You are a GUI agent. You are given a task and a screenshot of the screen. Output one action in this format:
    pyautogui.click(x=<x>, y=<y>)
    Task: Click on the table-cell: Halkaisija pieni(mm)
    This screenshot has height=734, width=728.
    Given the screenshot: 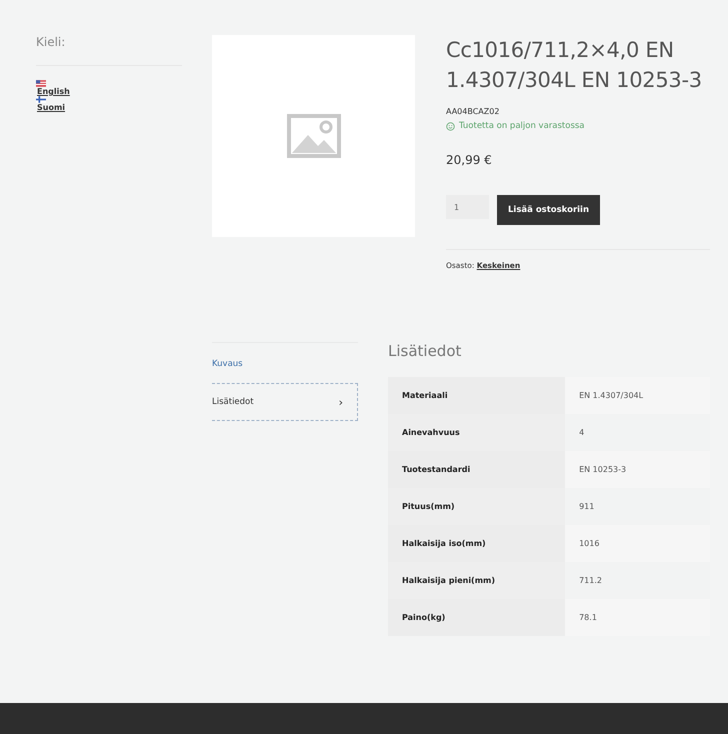 What is the action you would take?
    pyautogui.click(x=477, y=580)
    